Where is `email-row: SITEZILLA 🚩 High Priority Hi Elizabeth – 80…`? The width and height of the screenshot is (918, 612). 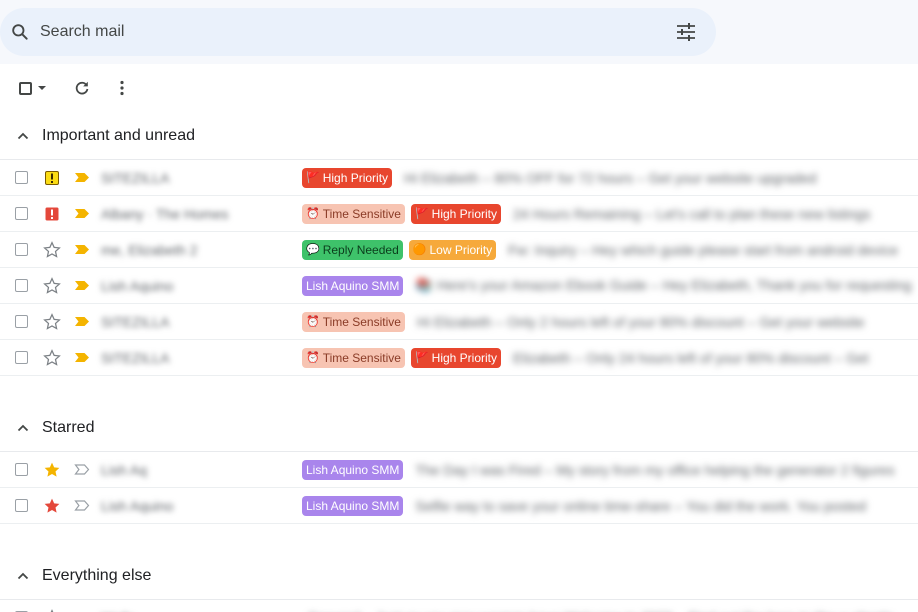 email-row: SITEZILLA 🚩 High Priority Hi Elizabeth – 80… is located at coordinates (459, 178).